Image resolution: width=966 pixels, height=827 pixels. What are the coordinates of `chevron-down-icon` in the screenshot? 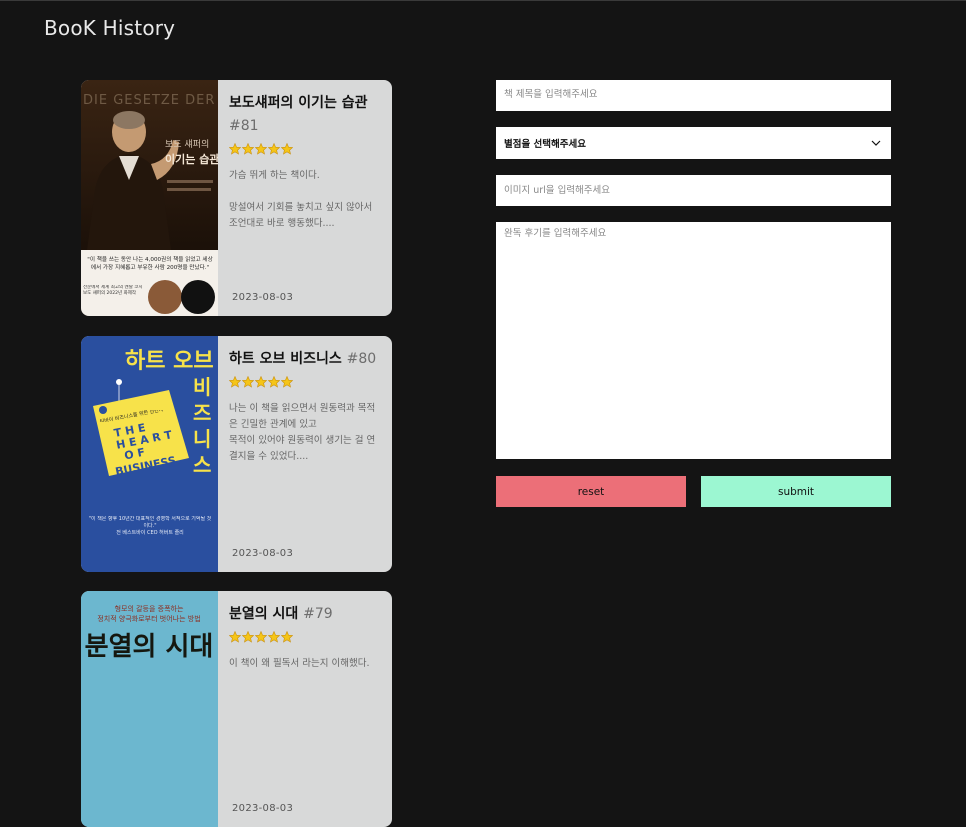 It's located at (876, 143).